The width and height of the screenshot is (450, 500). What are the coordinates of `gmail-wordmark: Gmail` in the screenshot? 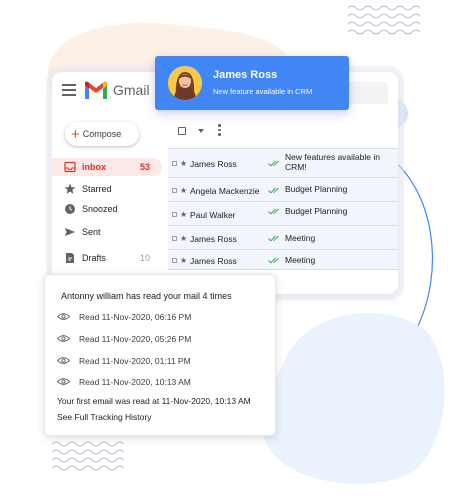 It's located at (131, 90).